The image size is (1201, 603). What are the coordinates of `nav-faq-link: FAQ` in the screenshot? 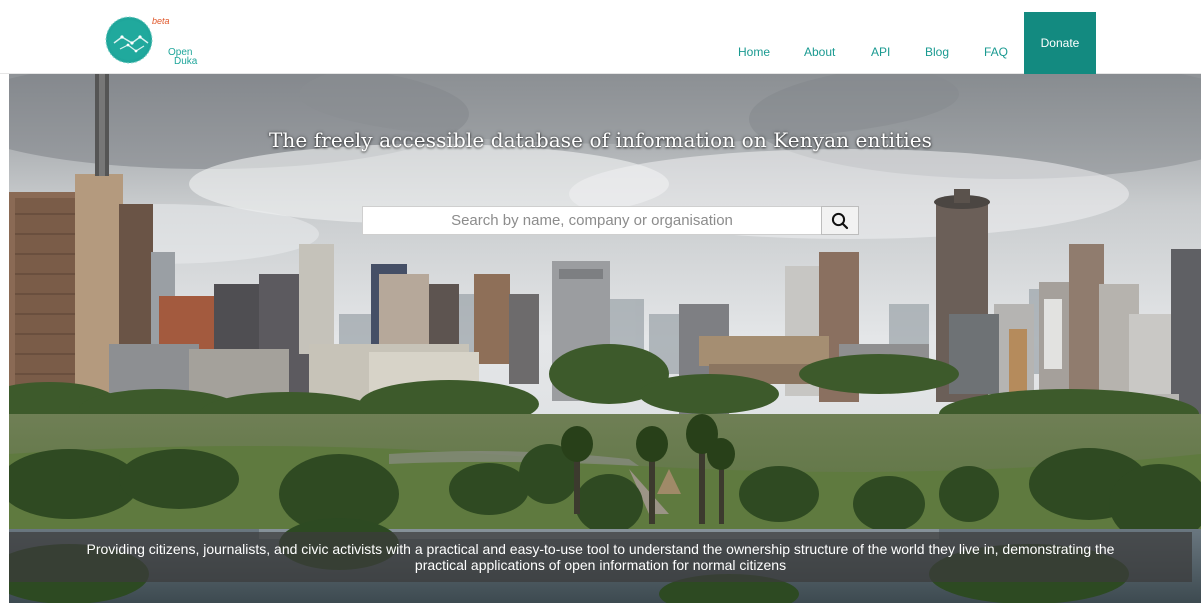 It's located at (996, 52).